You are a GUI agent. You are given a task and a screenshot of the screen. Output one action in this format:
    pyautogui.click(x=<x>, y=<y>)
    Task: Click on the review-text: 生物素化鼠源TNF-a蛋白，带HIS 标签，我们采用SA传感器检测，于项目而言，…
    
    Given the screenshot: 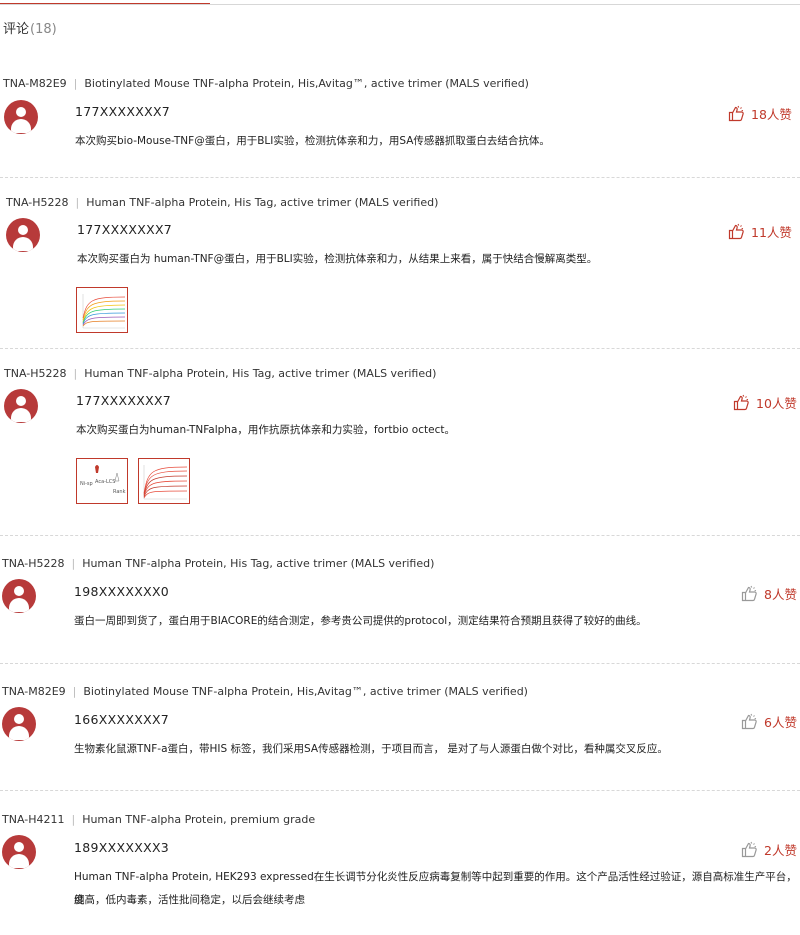 What is the action you would take?
    pyautogui.click(x=371, y=749)
    